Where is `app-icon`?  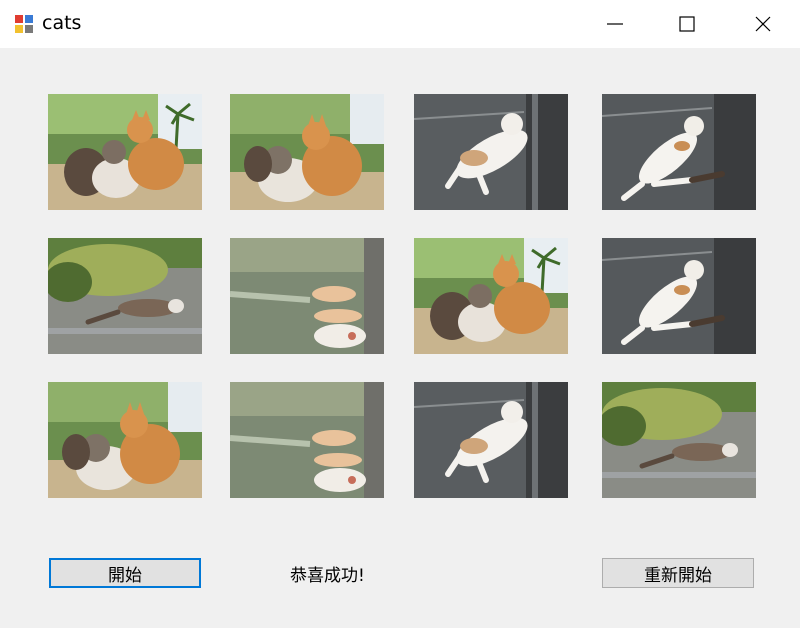 app-icon is located at coordinates (24, 24).